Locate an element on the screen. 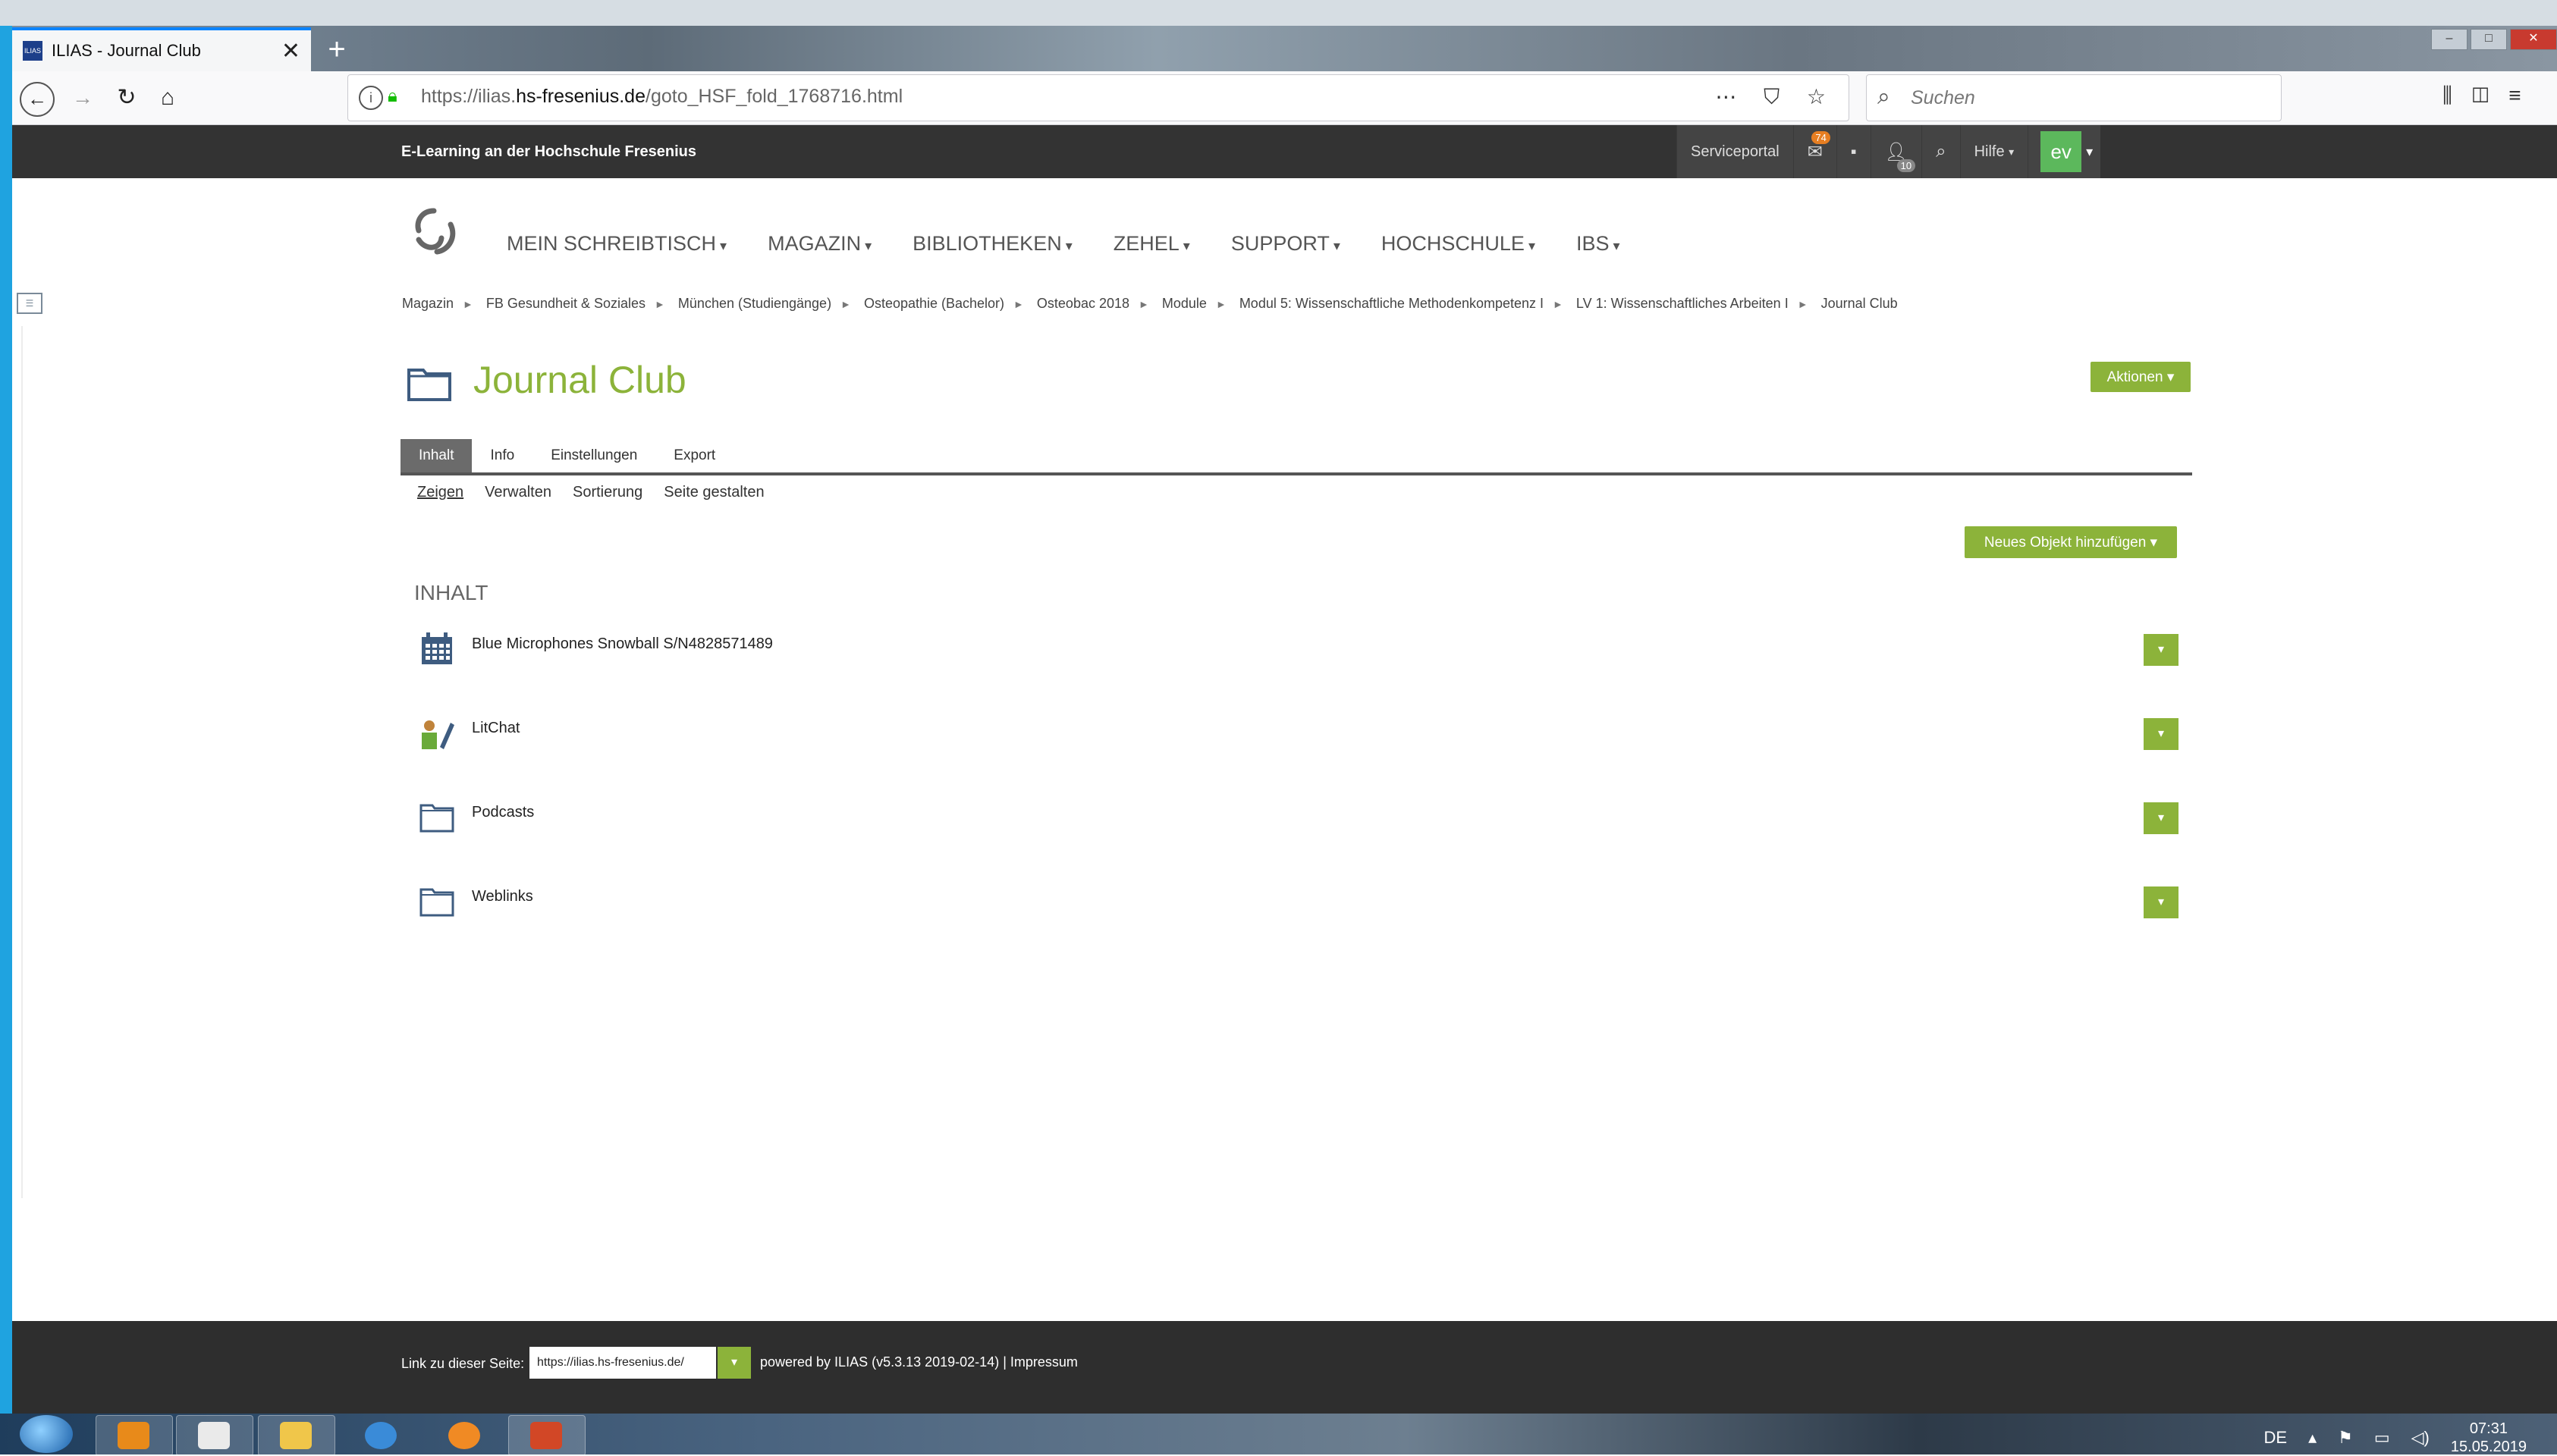 This screenshot has height=1456, width=2557. tab-export: Export is located at coordinates (694, 455).